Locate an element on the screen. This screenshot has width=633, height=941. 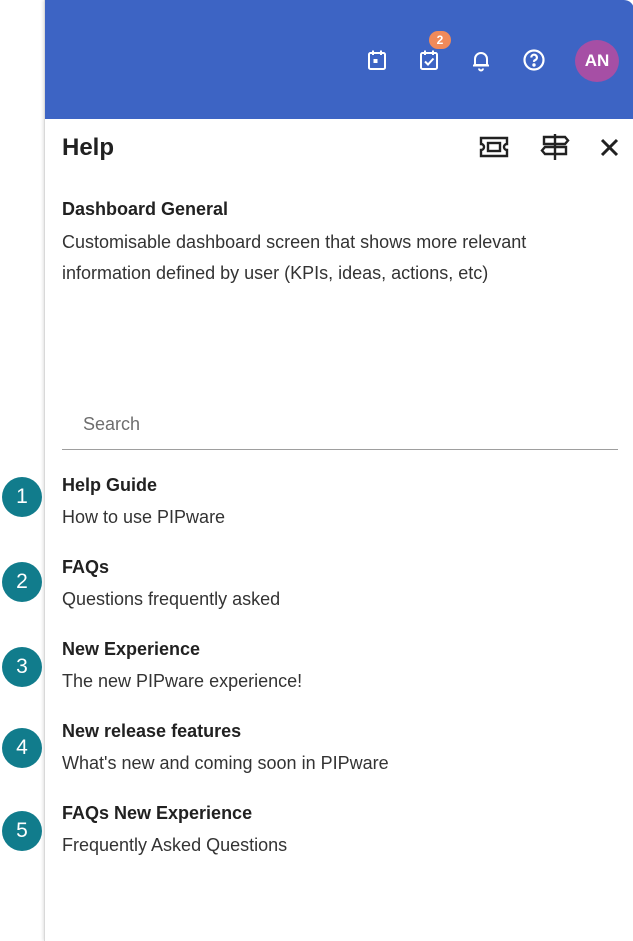
help-item-subtitle: How to use PIPware is located at coordinates (144, 517).